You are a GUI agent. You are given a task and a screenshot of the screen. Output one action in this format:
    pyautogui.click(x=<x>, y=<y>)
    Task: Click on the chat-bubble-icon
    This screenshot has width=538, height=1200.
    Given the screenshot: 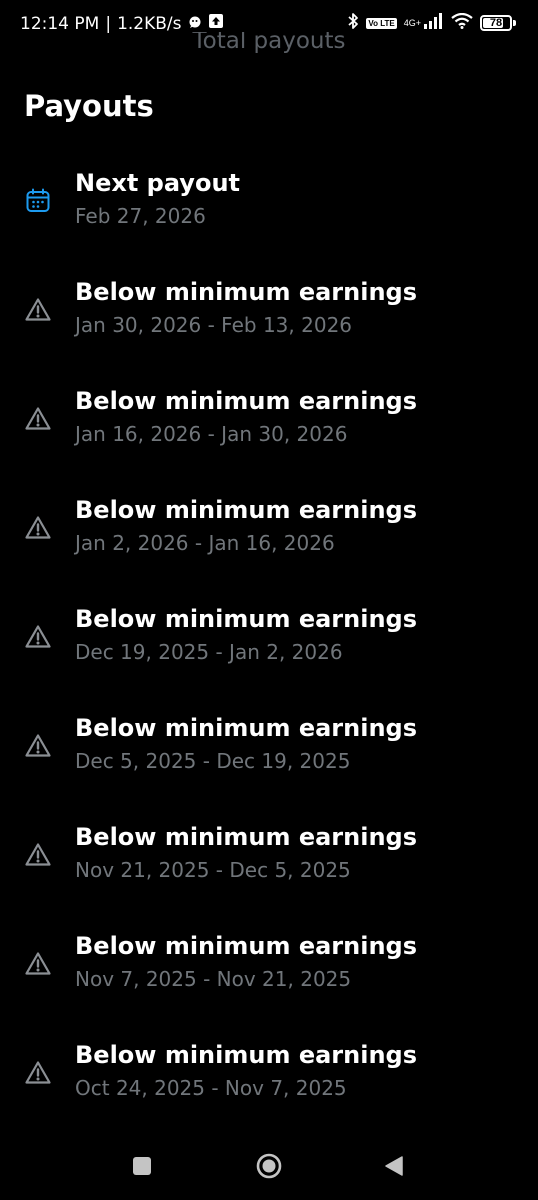 What is the action you would take?
    pyautogui.click(x=195, y=24)
    